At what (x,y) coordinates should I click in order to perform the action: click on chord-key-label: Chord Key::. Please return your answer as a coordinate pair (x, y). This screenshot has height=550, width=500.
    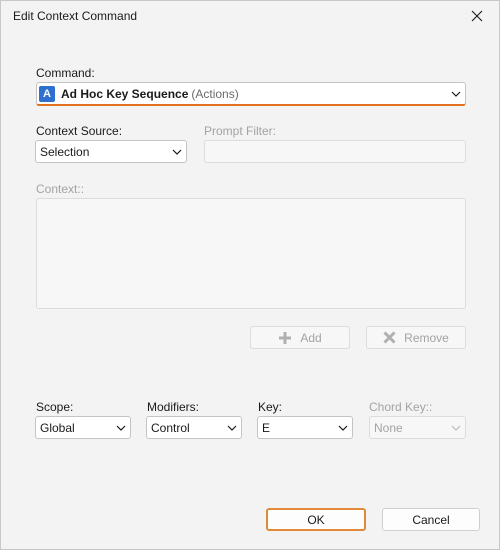
    Looking at the image, I should click on (401, 407).